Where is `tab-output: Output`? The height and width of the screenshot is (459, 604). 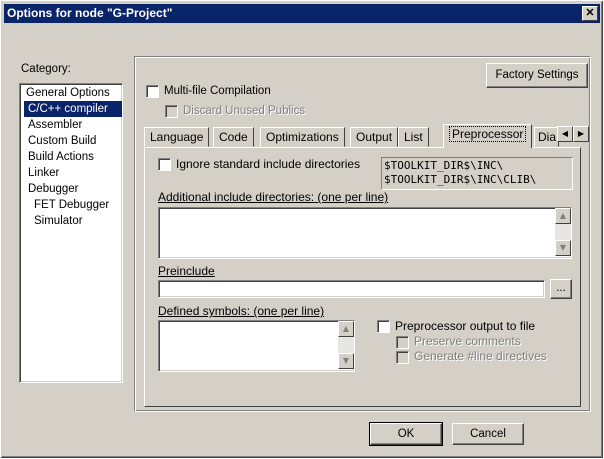
tab-output: Output is located at coordinates (374, 137).